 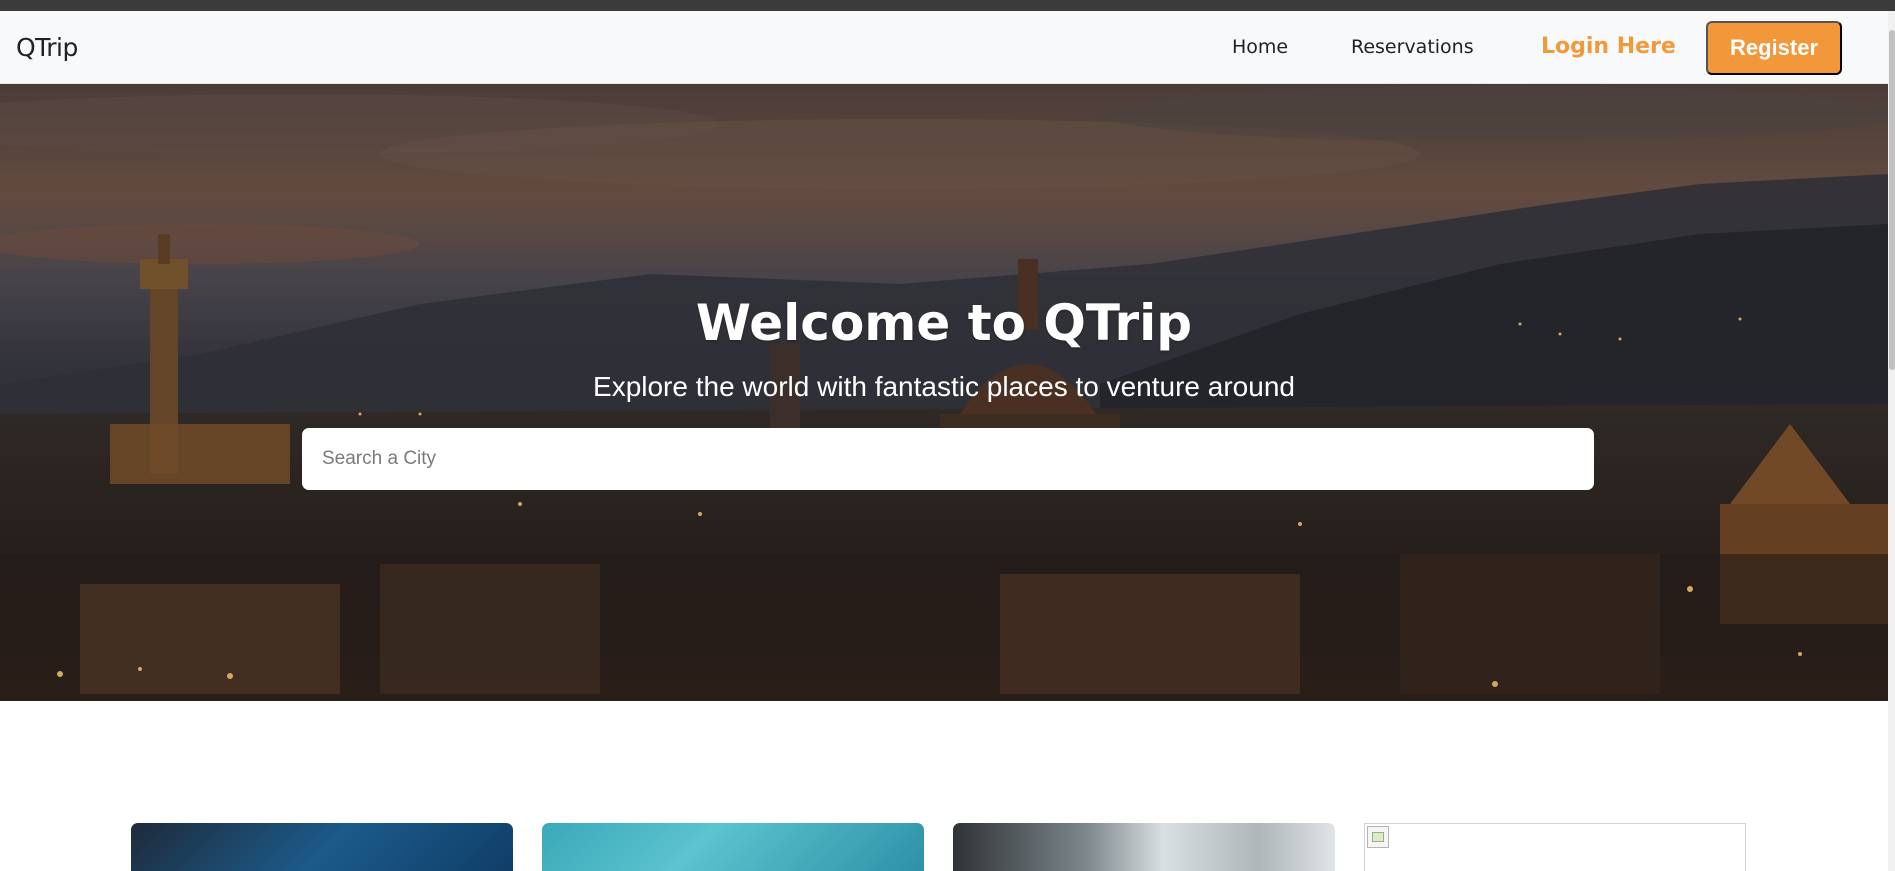 I want to click on brand-logo: QTrip, so click(x=47, y=47).